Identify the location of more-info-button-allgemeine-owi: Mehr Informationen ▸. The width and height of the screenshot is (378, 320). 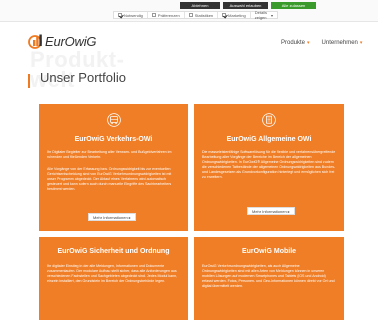
(271, 211).